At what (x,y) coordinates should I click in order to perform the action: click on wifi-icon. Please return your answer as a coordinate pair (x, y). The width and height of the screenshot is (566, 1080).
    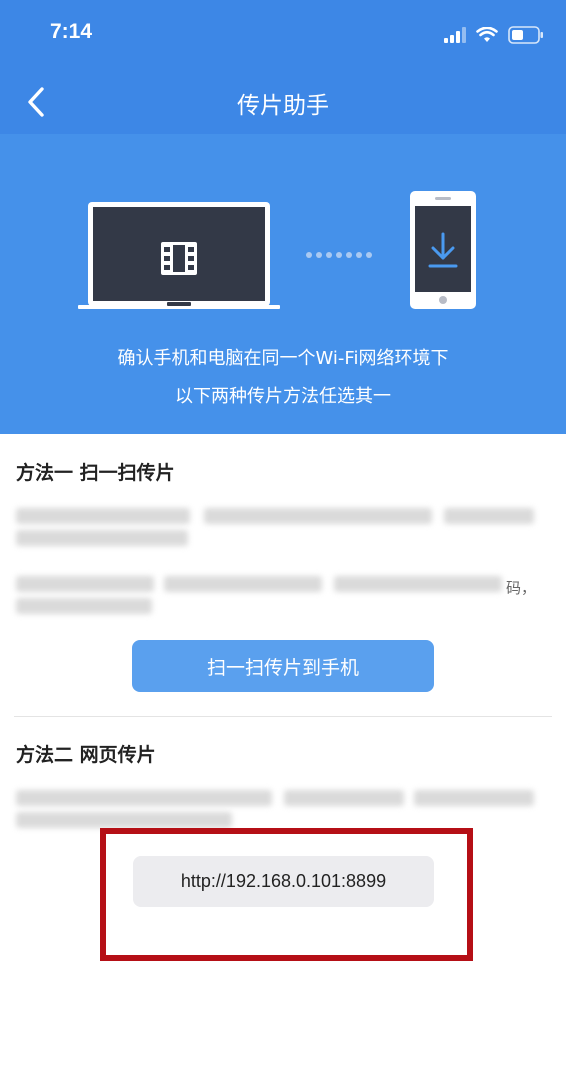
    Looking at the image, I should click on (487, 34).